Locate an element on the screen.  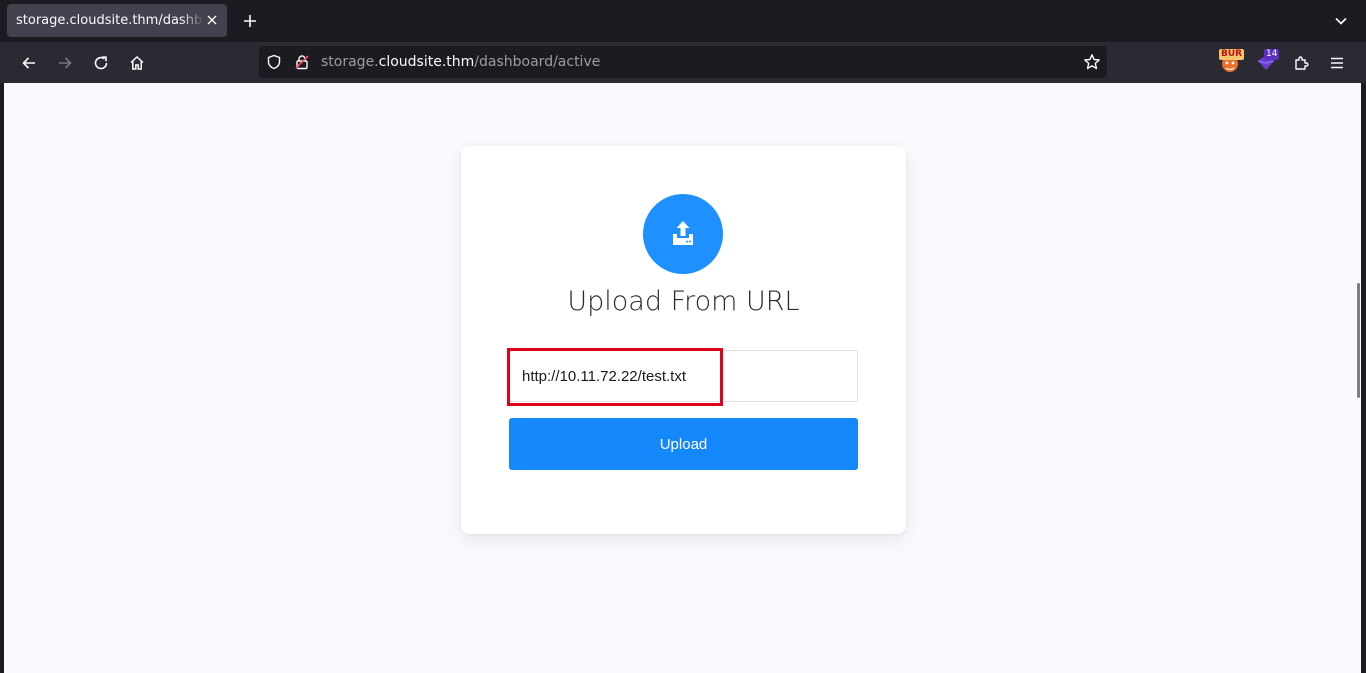
hamburger-icon is located at coordinates (1337, 63).